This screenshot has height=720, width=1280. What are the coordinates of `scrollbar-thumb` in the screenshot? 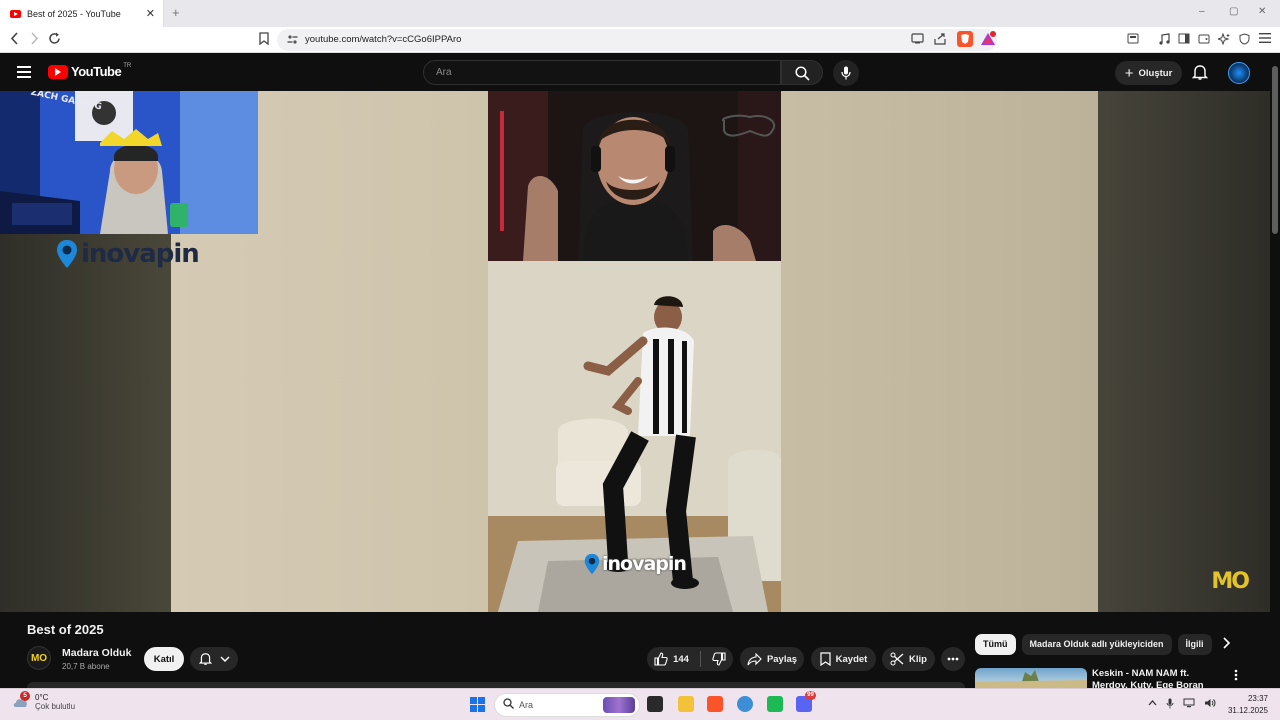 It's located at (1275, 150).